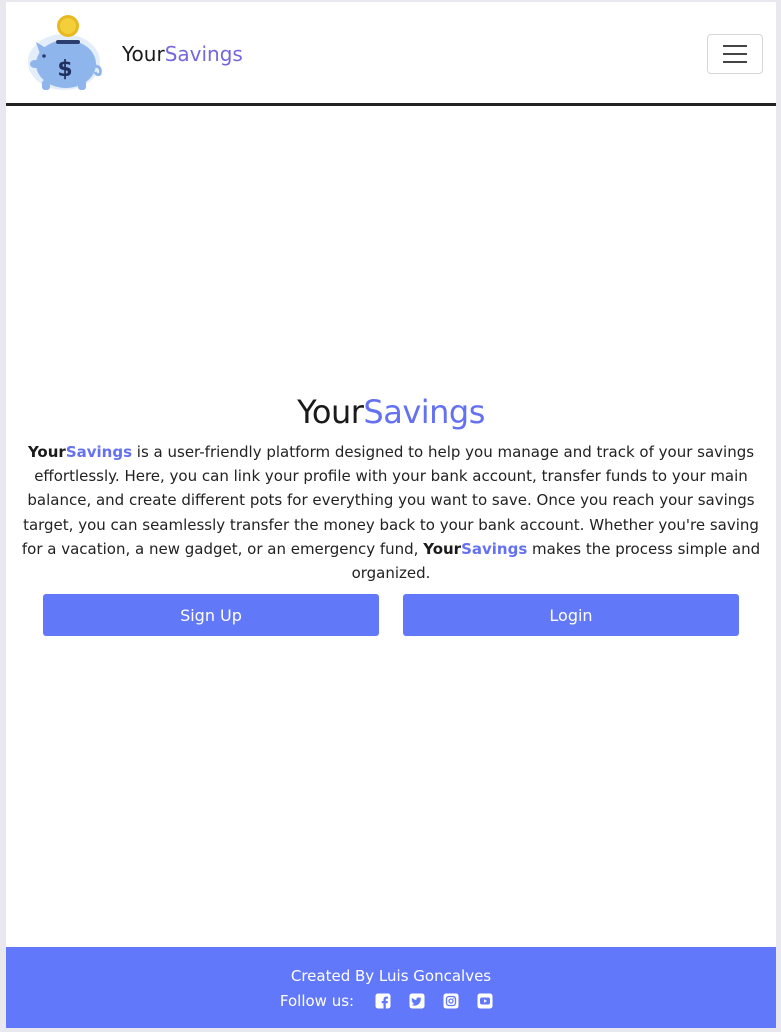 Image resolution: width=781 pixels, height=1032 pixels. What do you see at coordinates (417, 1001) in the screenshot?
I see `twitter-icon` at bounding box center [417, 1001].